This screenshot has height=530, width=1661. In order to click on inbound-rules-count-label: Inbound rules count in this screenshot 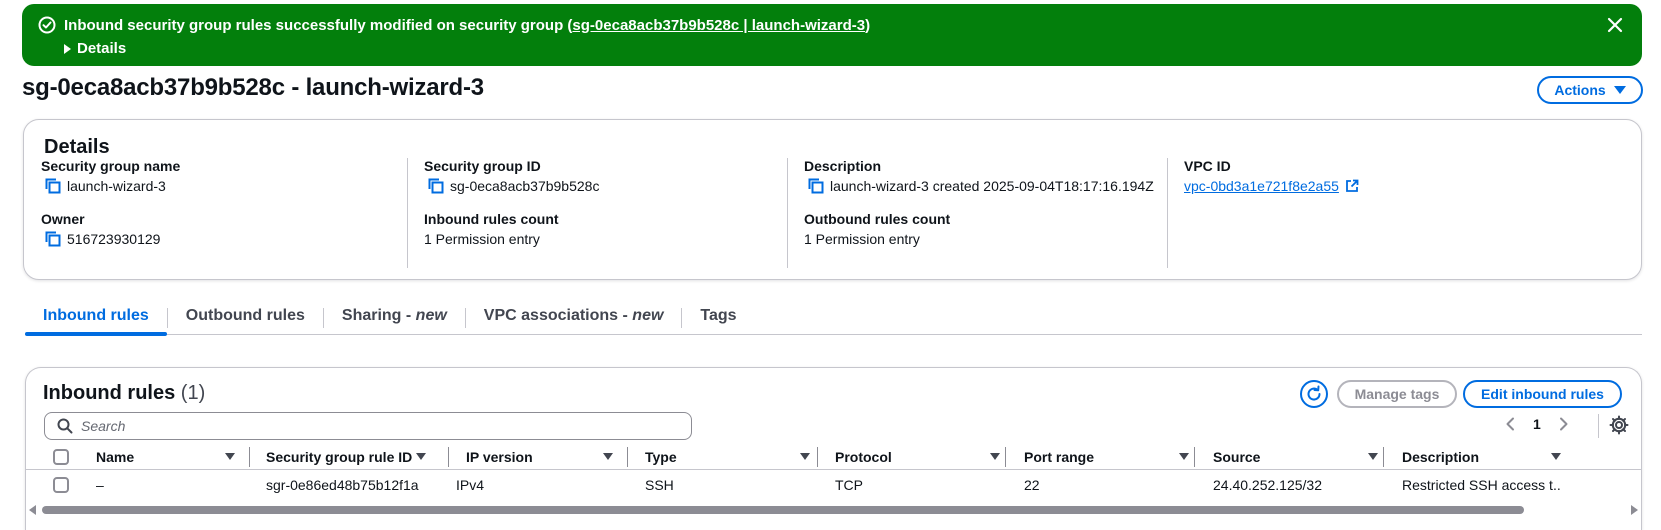, I will do `click(491, 219)`.